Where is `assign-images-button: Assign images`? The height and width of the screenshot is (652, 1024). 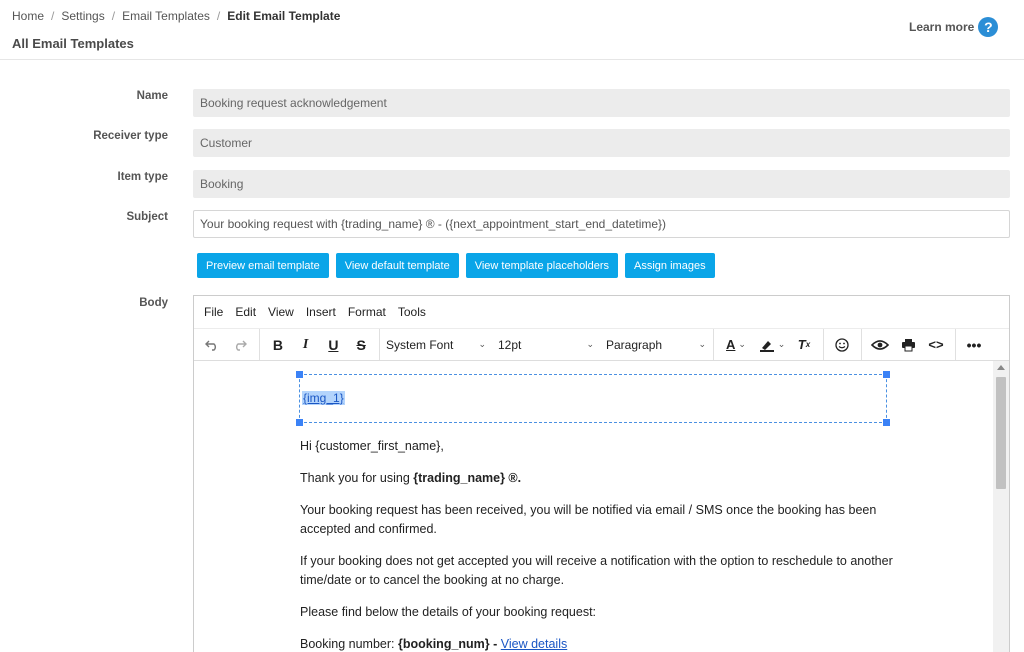 assign-images-button: Assign images is located at coordinates (670, 265).